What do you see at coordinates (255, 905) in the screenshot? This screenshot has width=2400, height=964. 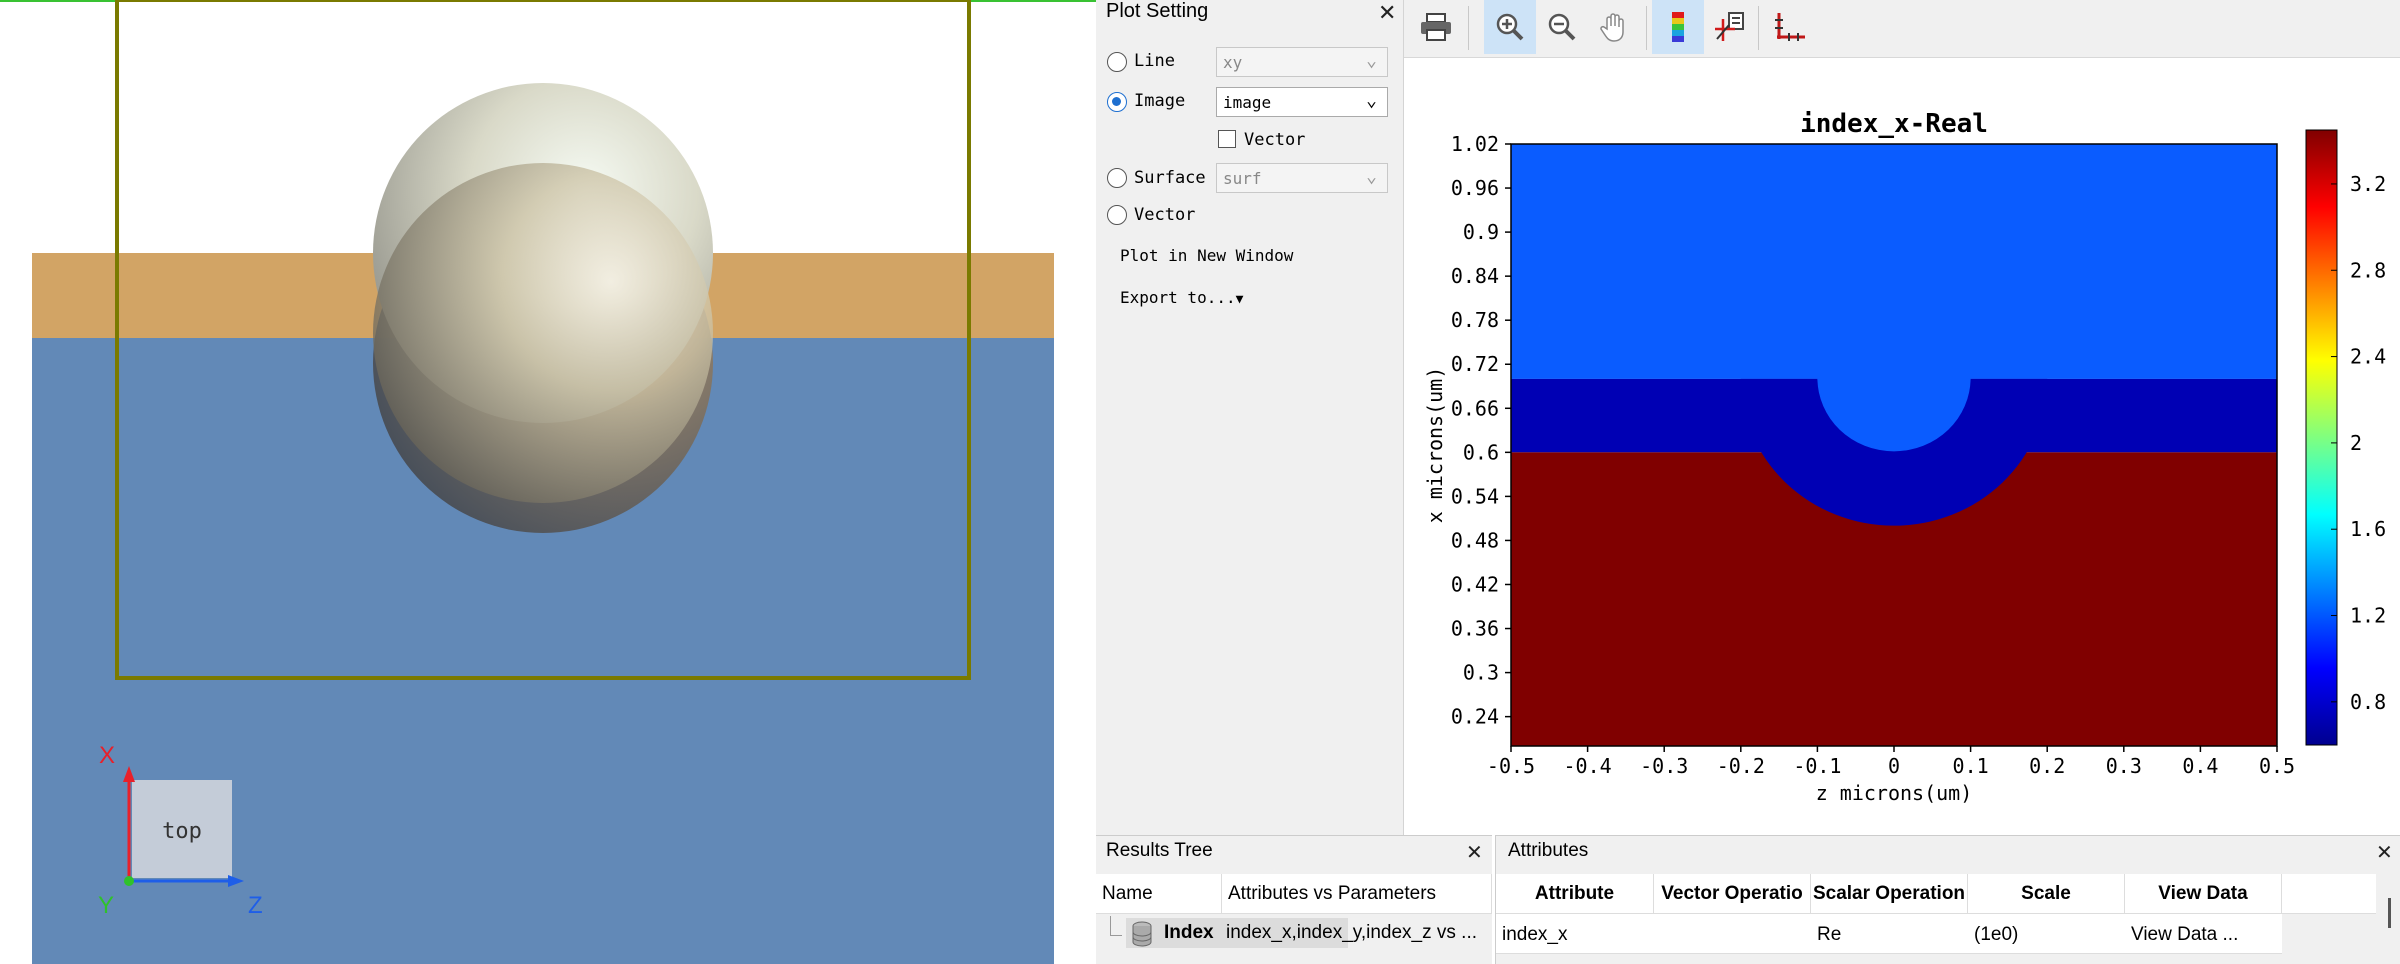 I see `z-axis-label: Z` at bounding box center [255, 905].